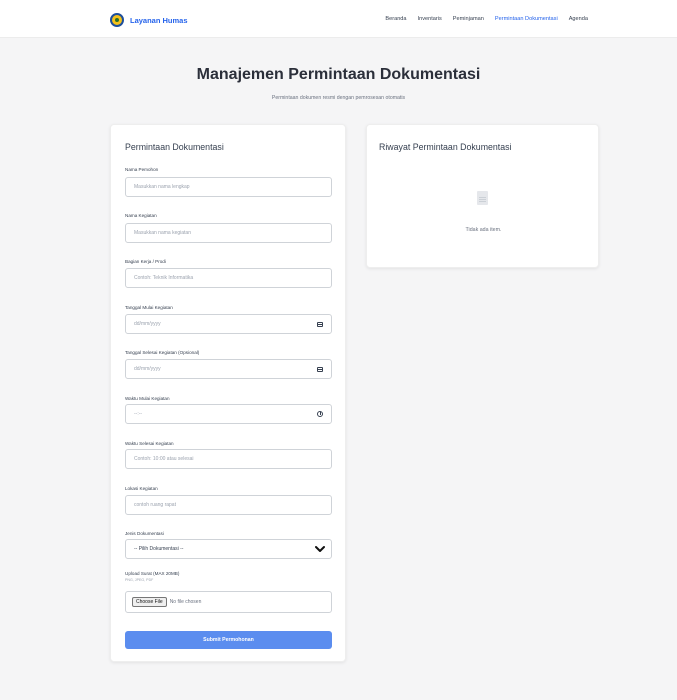  What do you see at coordinates (228, 414) in the screenshot?
I see `waktu-mulai-input: --:--` at bounding box center [228, 414].